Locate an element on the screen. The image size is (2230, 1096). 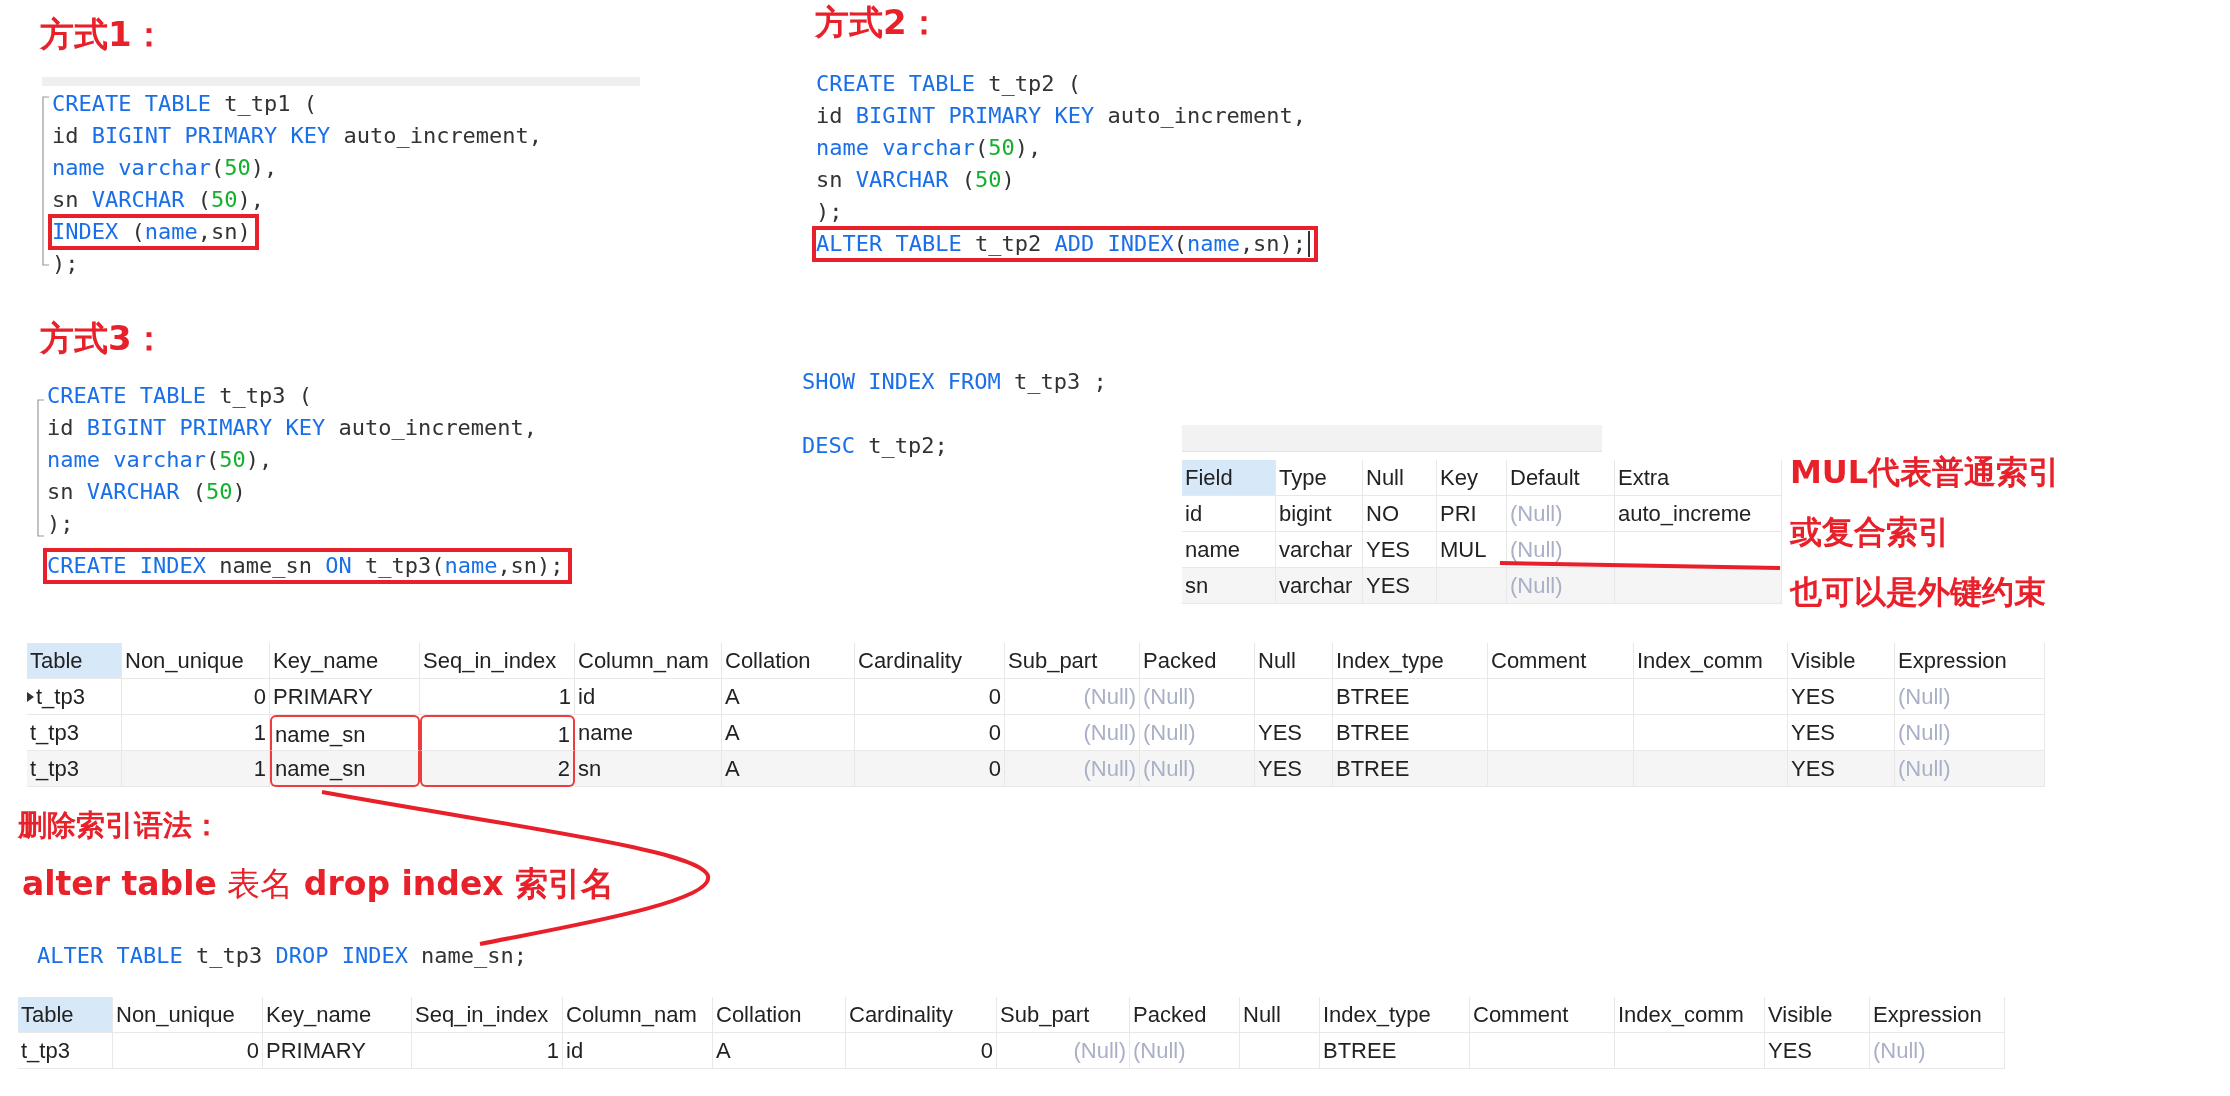
code-line: sn VARCHAR (50) is located at coordinates (915, 180).